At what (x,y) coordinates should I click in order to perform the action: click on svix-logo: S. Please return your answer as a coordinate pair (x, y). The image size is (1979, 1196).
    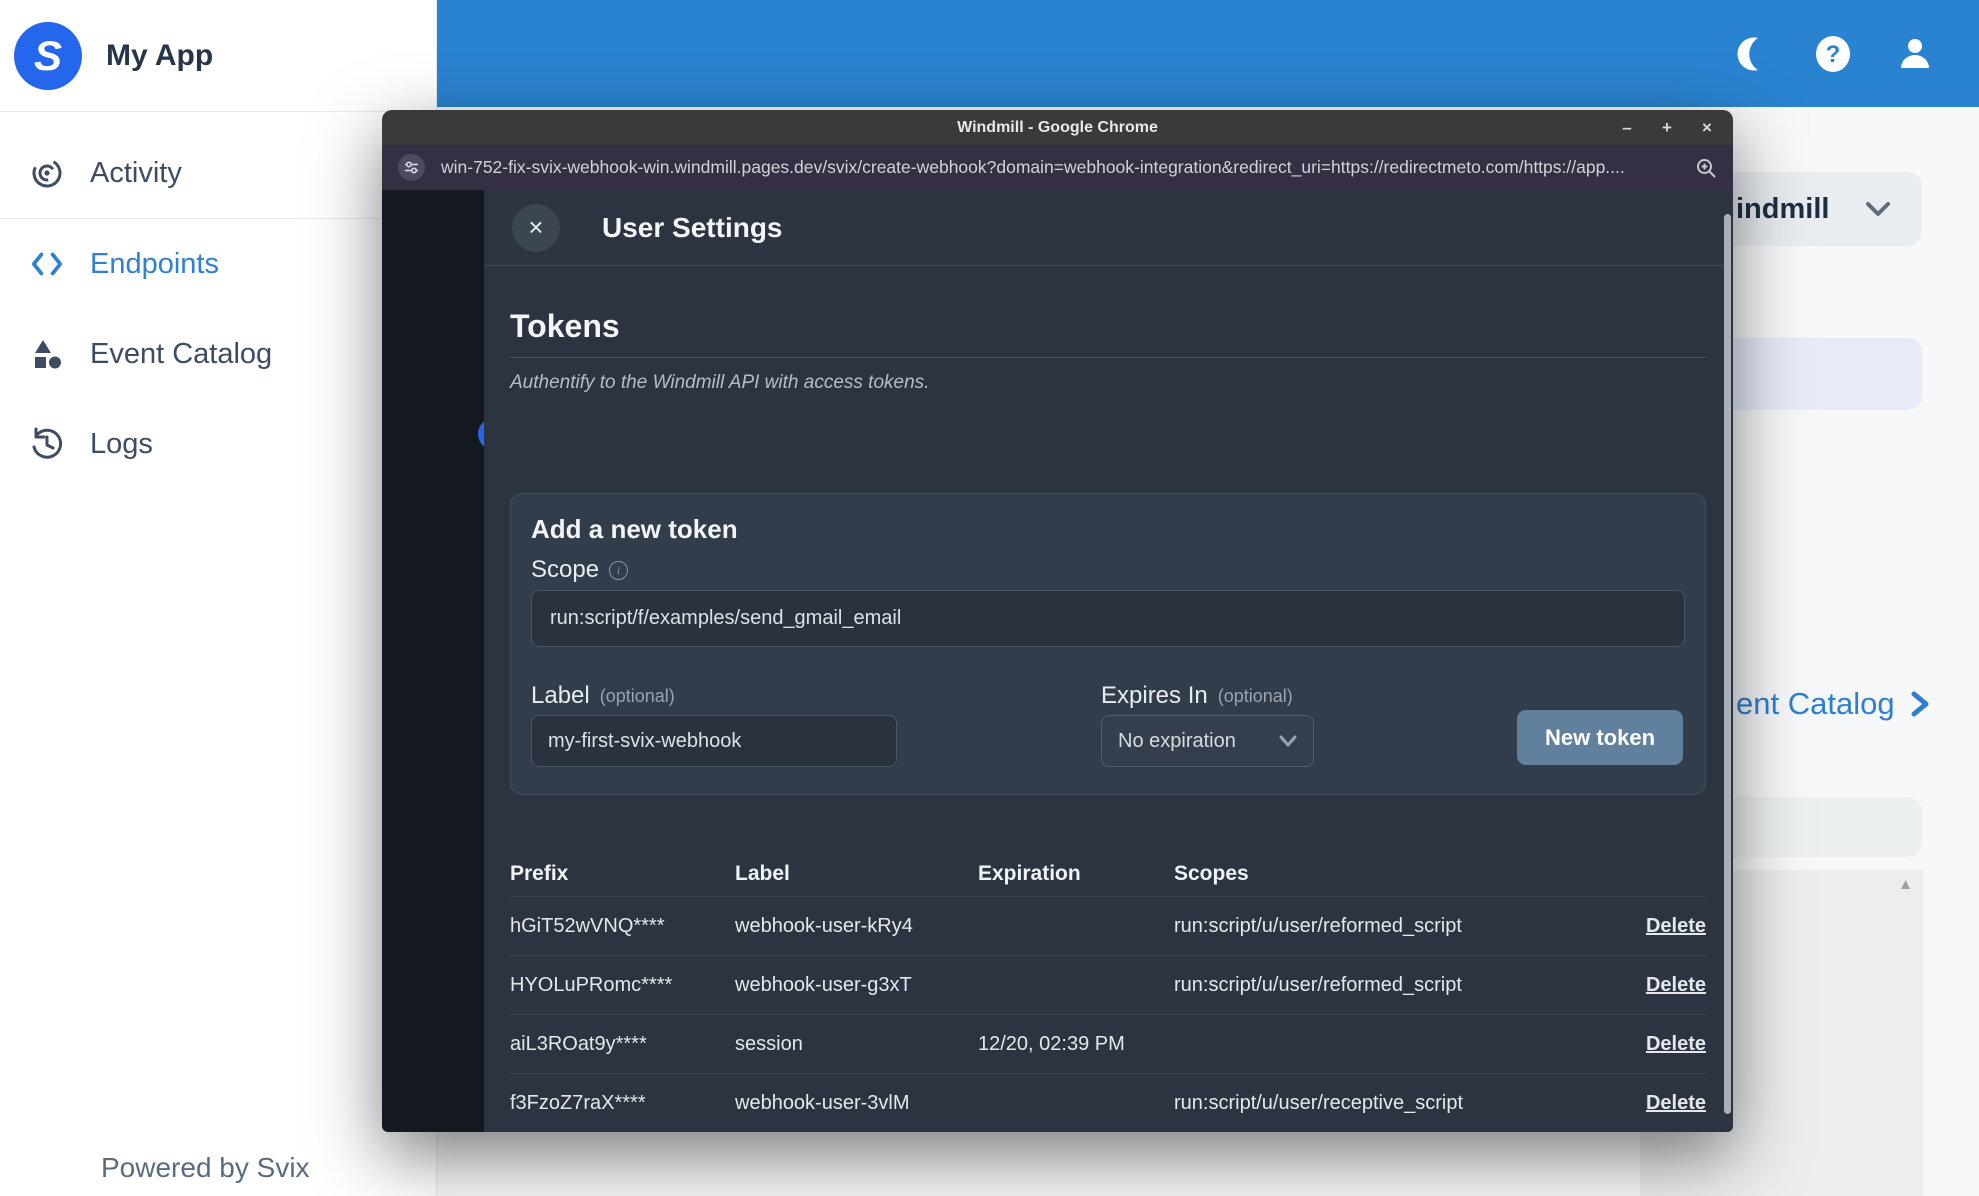
    Looking at the image, I should click on (48, 55).